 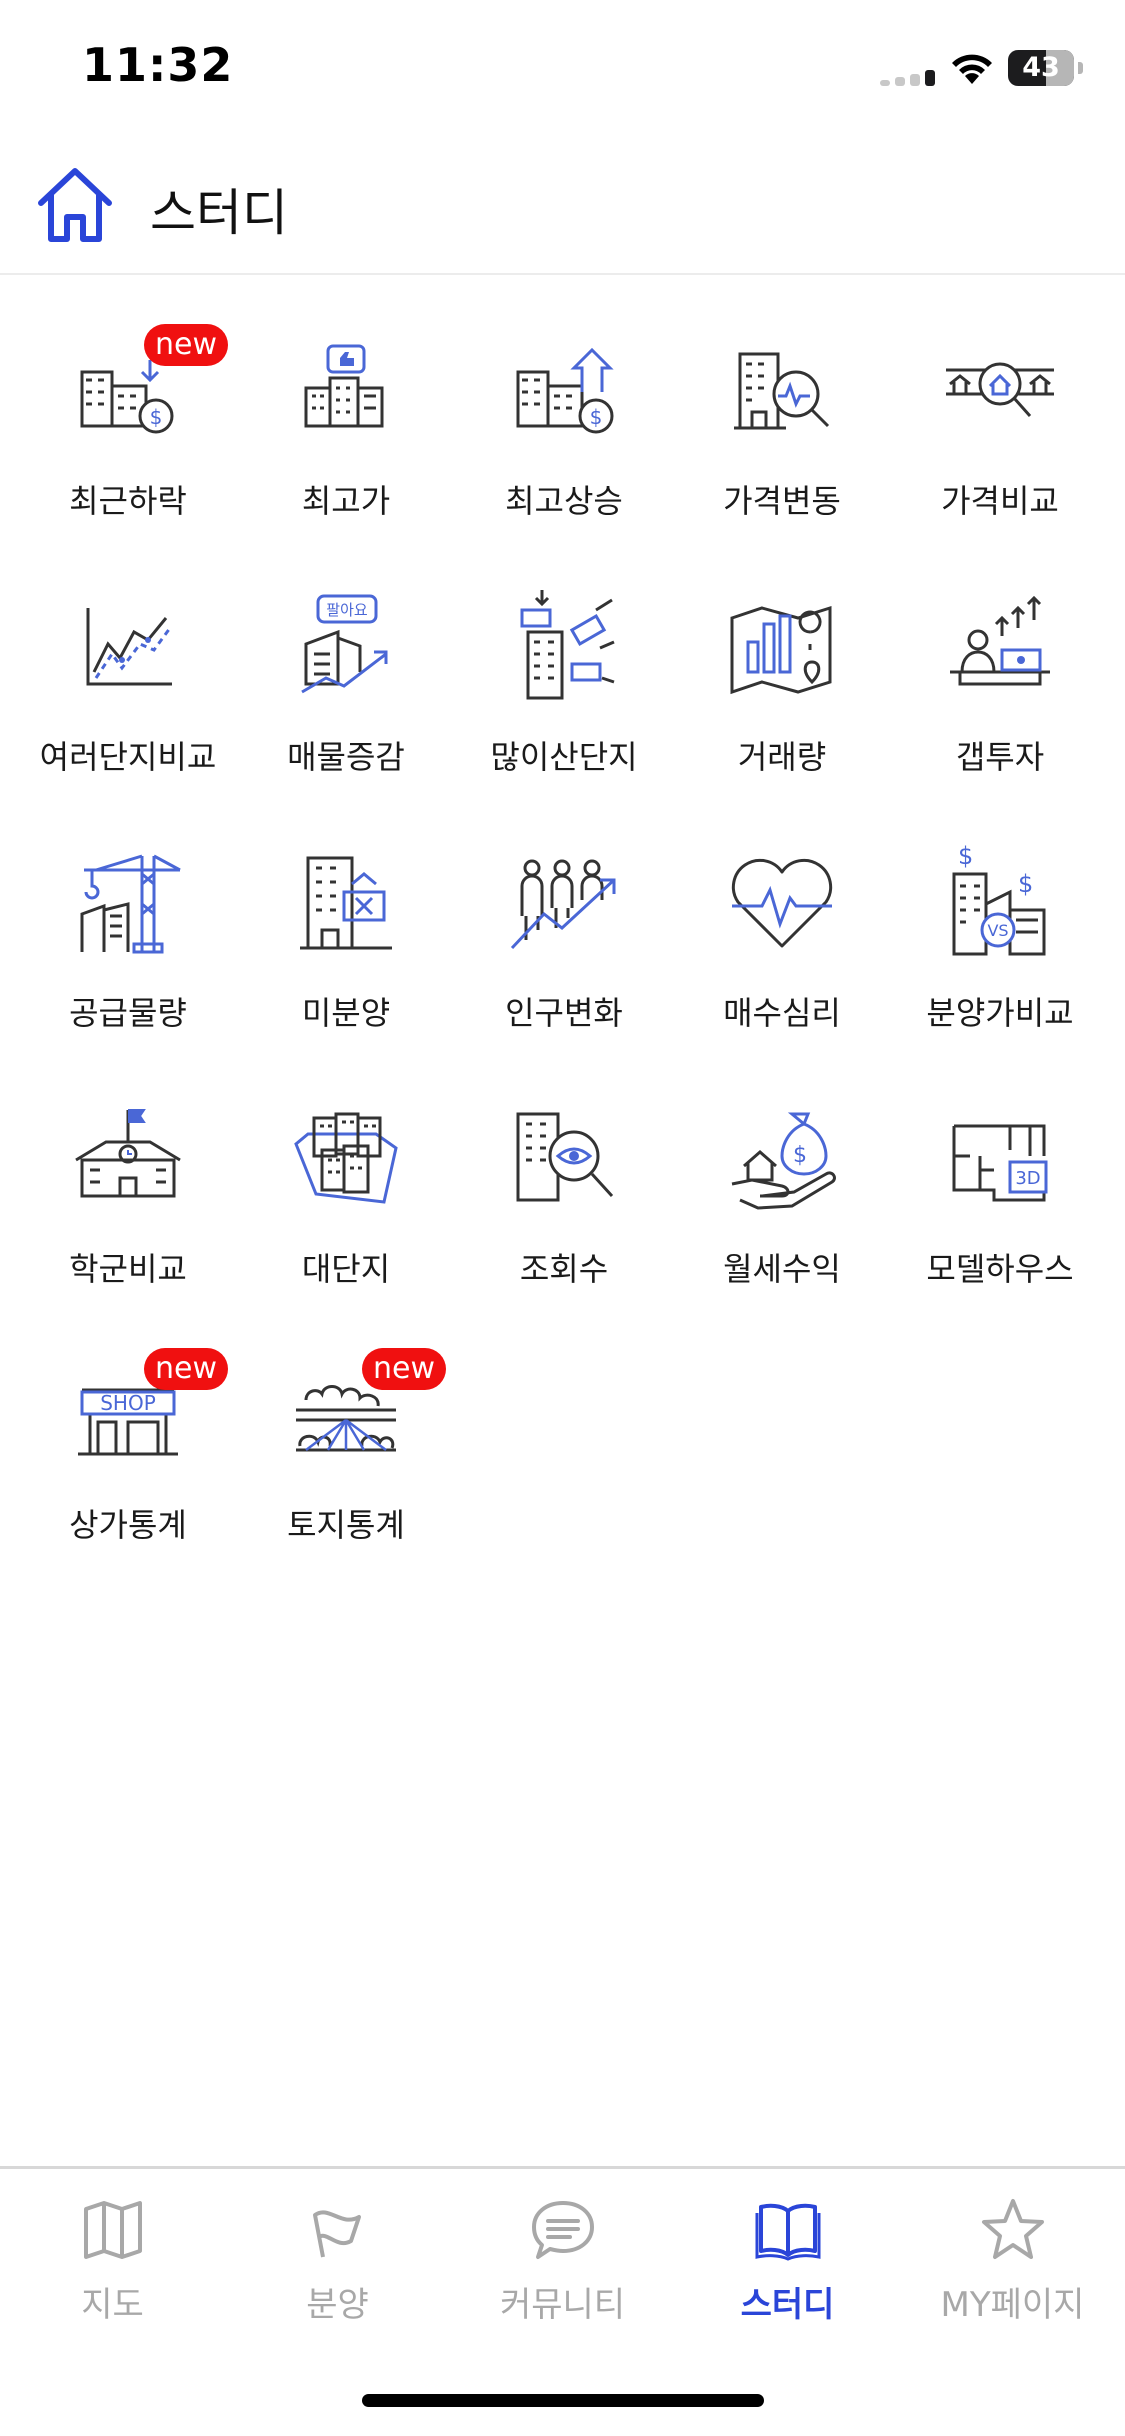 I want to click on highest-rise-icon: $, so click(x=565, y=390).